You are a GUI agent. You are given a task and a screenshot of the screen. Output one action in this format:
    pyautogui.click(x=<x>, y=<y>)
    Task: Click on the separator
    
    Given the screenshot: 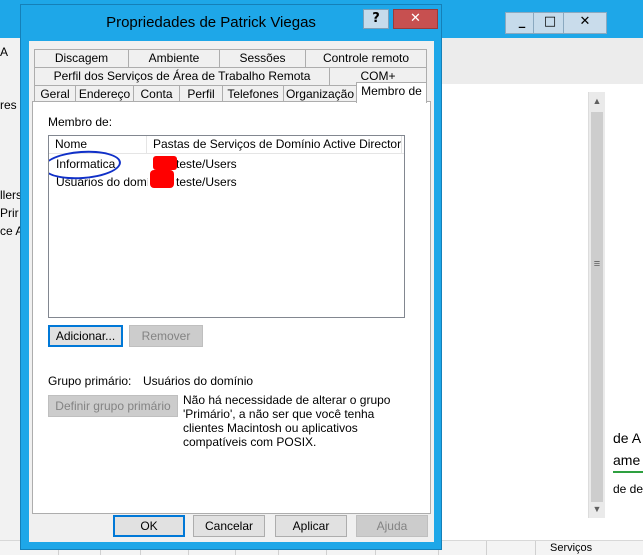 What is the action you would take?
    pyautogui.click(x=226, y=361)
    